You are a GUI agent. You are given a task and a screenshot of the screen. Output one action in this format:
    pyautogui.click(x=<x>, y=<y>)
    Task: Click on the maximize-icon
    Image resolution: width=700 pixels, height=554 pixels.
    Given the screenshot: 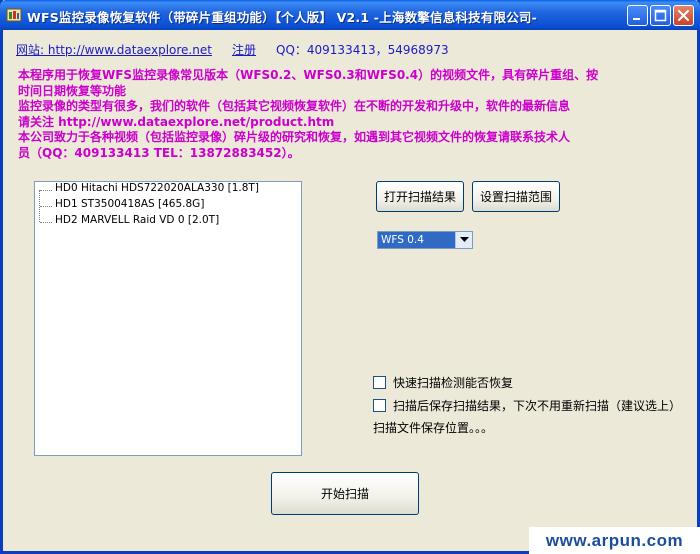 What is the action you would take?
    pyautogui.click(x=660, y=15)
    